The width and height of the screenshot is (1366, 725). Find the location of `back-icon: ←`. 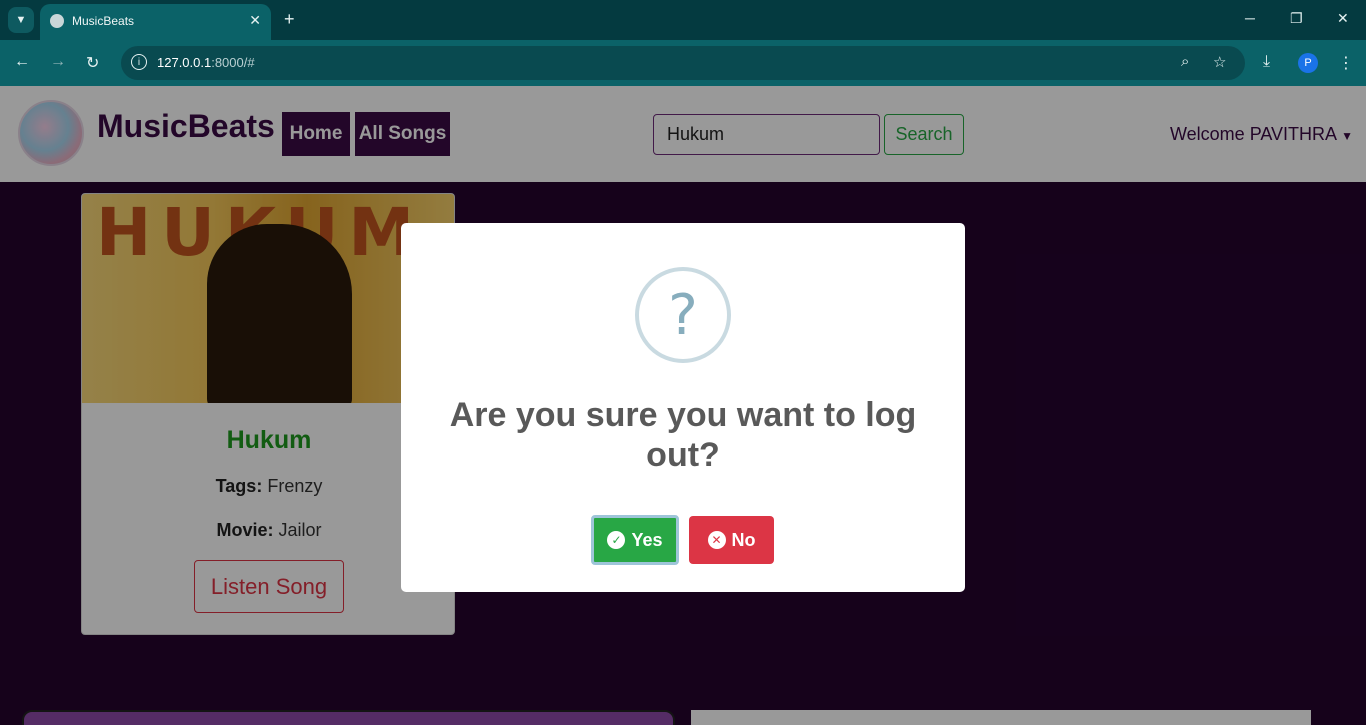

back-icon: ← is located at coordinates (22, 62).